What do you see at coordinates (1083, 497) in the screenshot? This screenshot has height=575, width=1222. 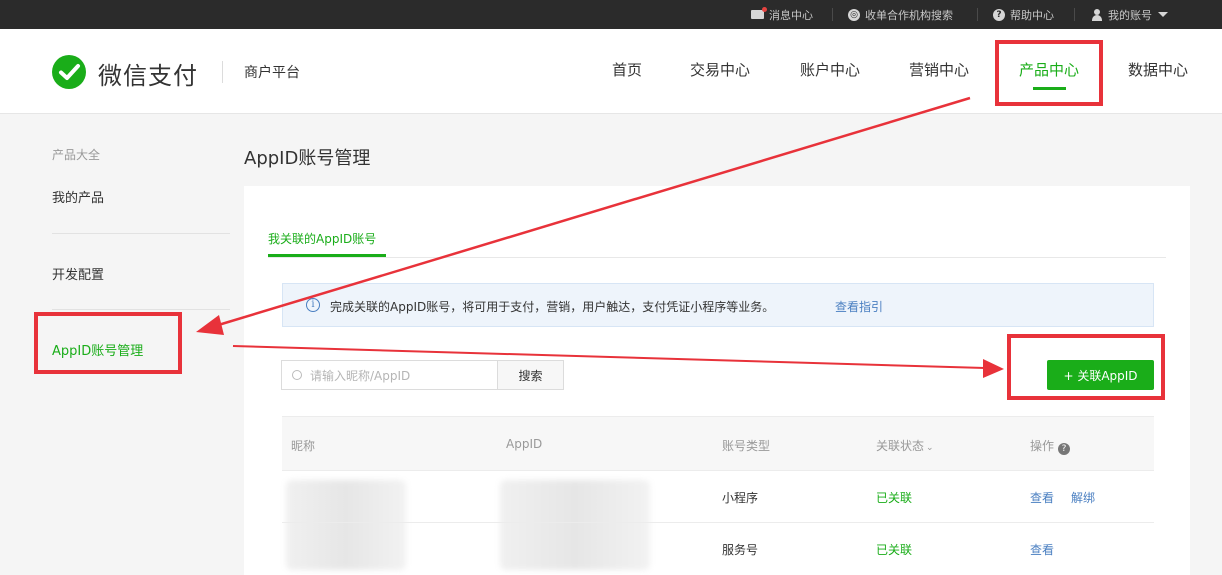 I see `row-1-unbind-link: 解绑` at bounding box center [1083, 497].